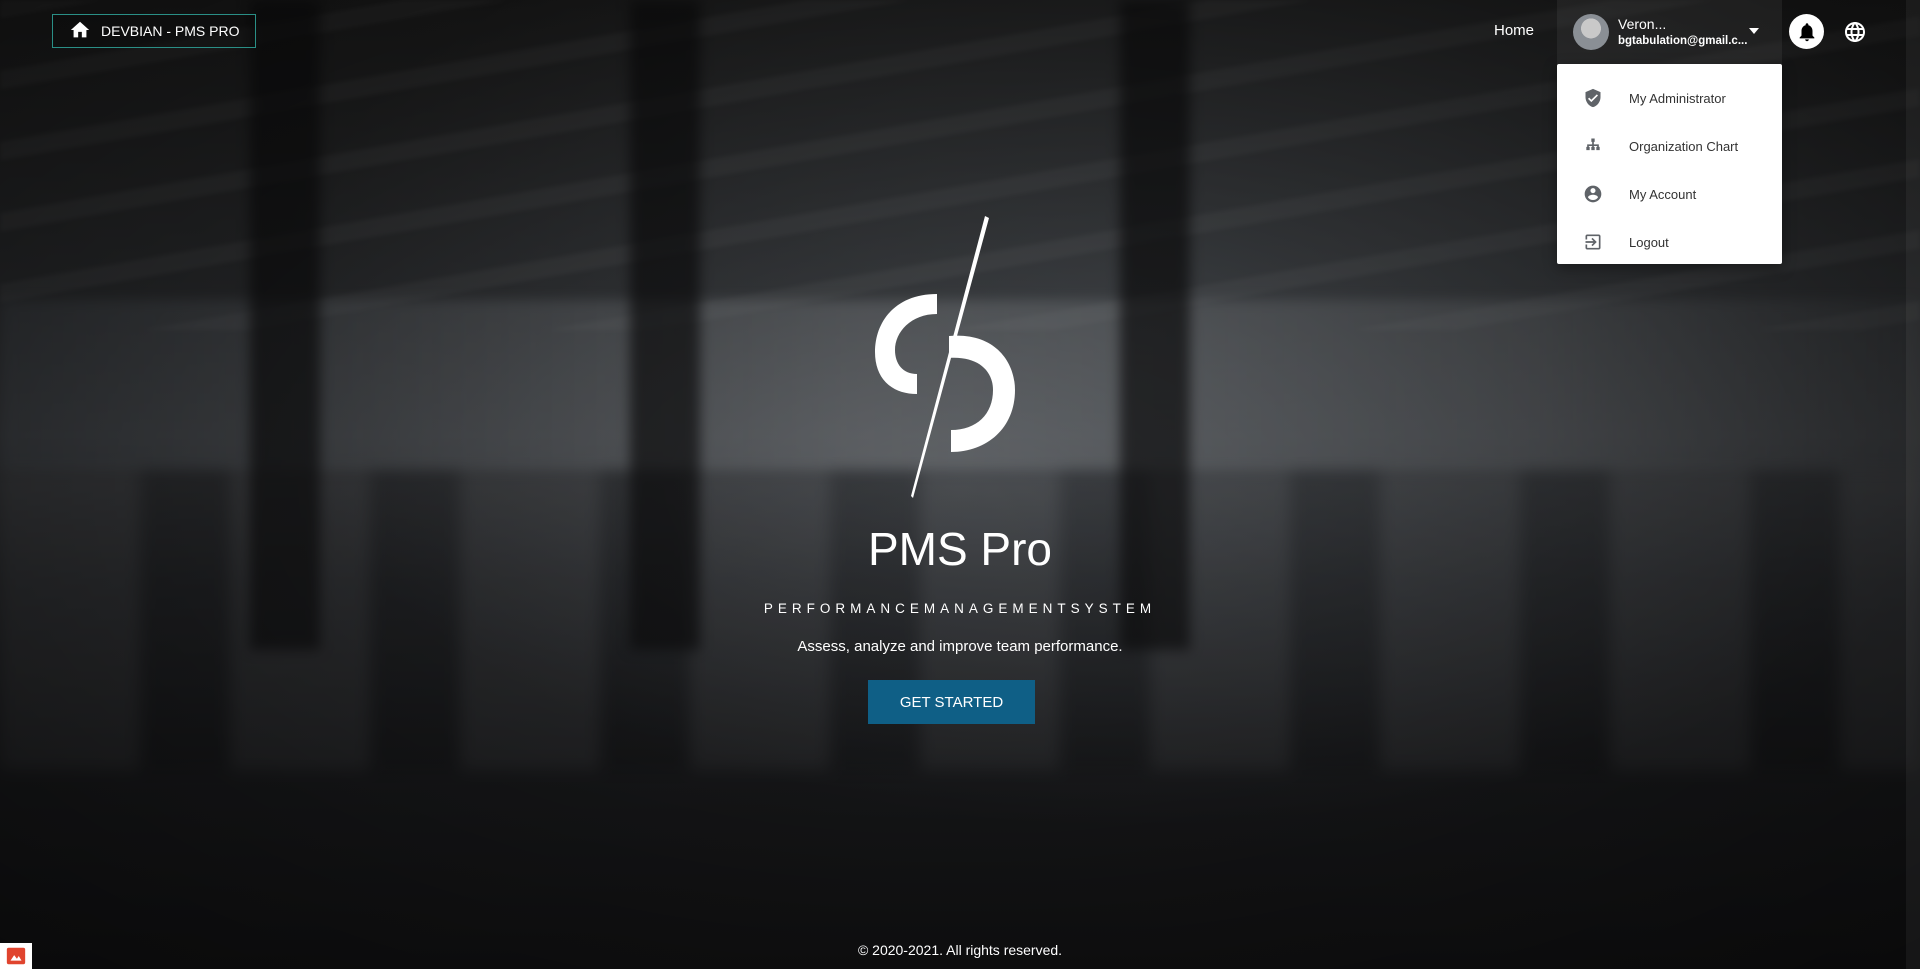 This screenshot has width=1920, height=969. What do you see at coordinates (1649, 242) in the screenshot?
I see `menu-item-label: Logout` at bounding box center [1649, 242].